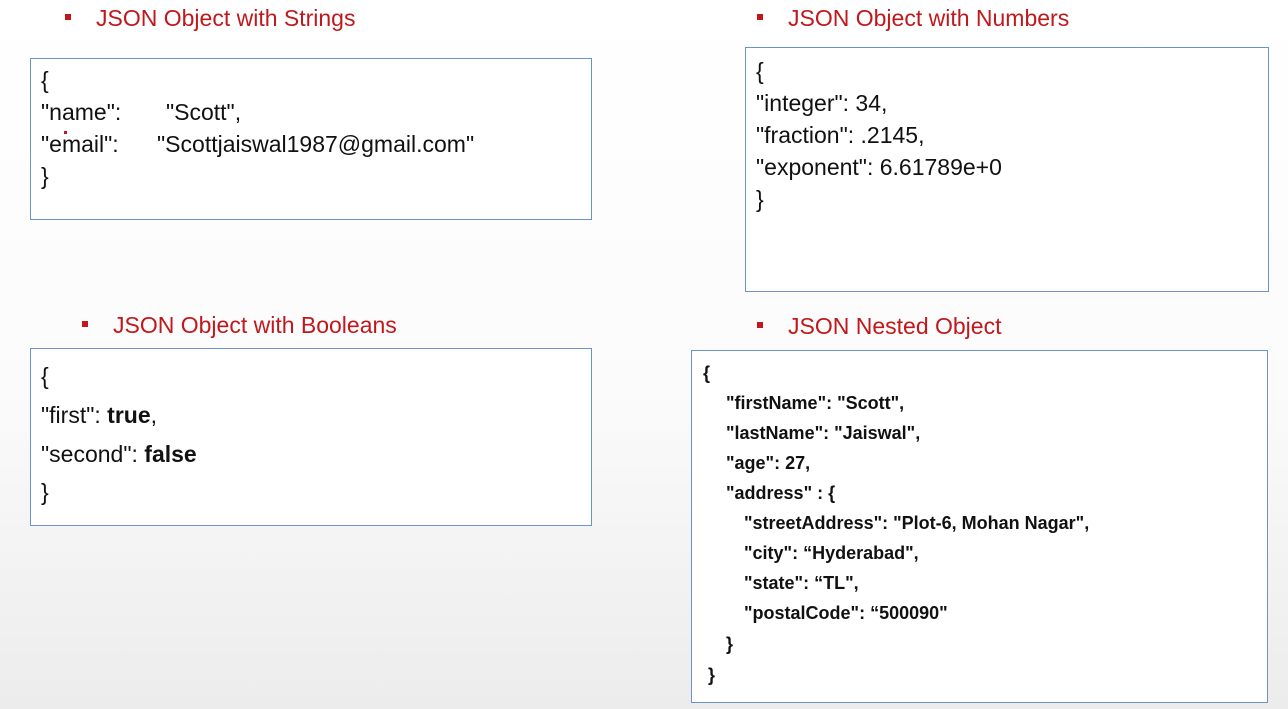  I want to click on code-line: "age": 27,, so click(768, 463).